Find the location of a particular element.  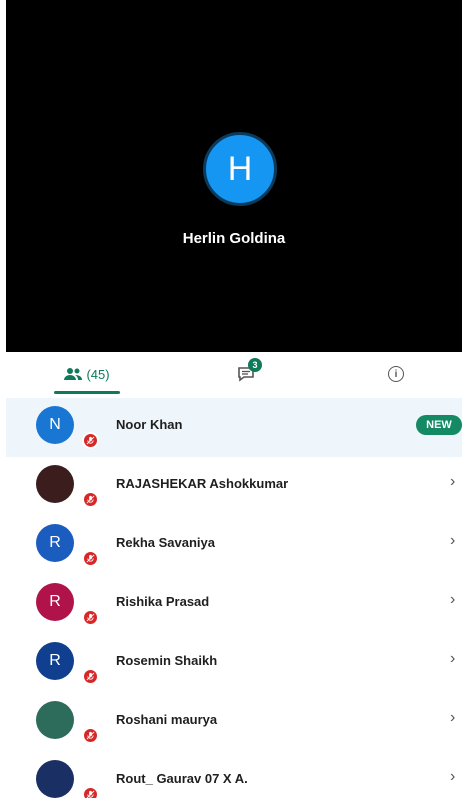

chat-unread-badge: 3 is located at coordinates (255, 365).